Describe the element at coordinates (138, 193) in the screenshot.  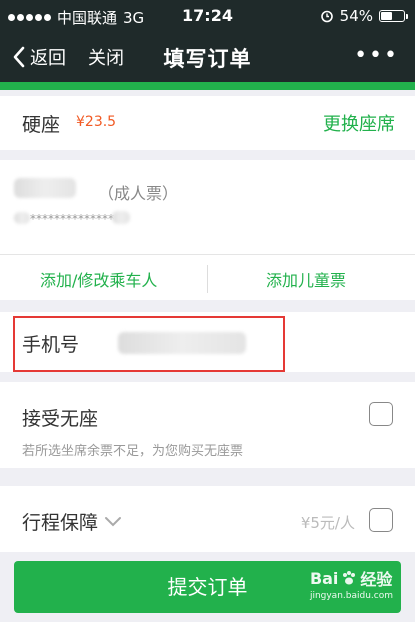
I see `ticket-type: （成人票）` at that location.